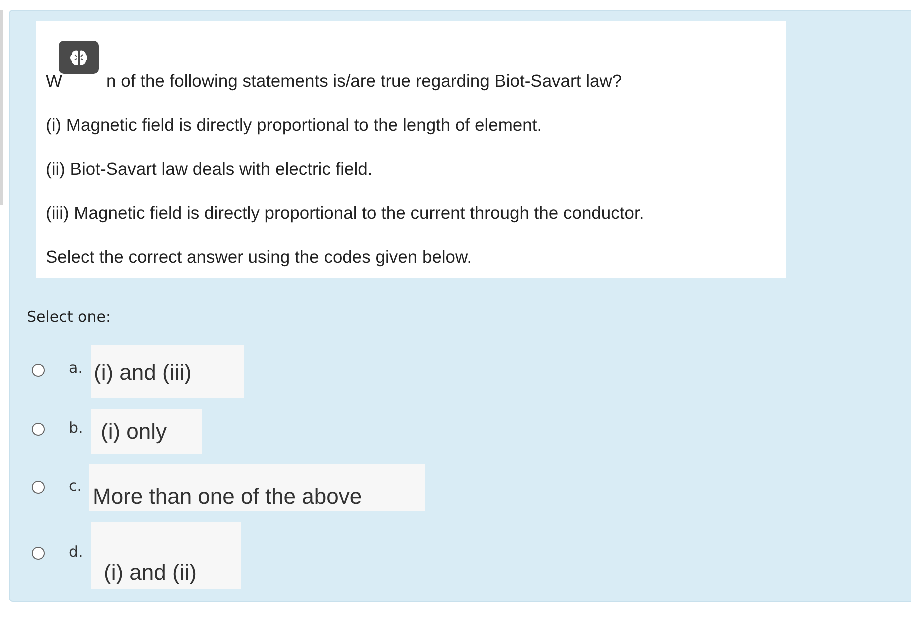 The width and height of the screenshot is (911, 636). Describe the element at coordinates (260, 257) in the screenshot. I see `question-text: Select the correct answer using the codes given below.` at that location.